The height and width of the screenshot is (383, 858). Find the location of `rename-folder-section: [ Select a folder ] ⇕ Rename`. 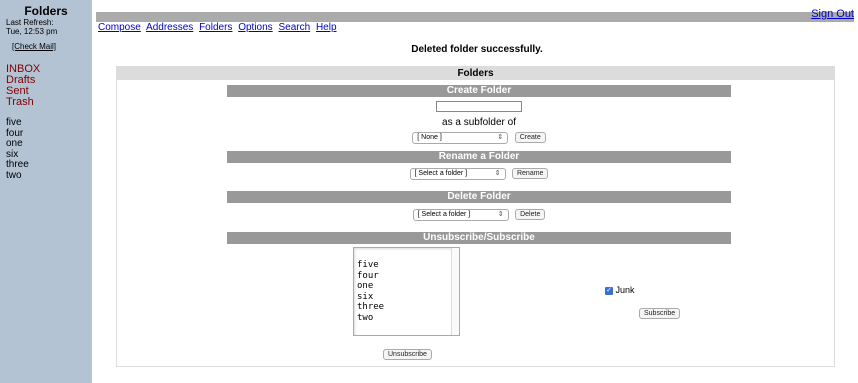

rename-folder-section: [ Select a folder ] ⇕ Rename is located at coordinates (479, 174).